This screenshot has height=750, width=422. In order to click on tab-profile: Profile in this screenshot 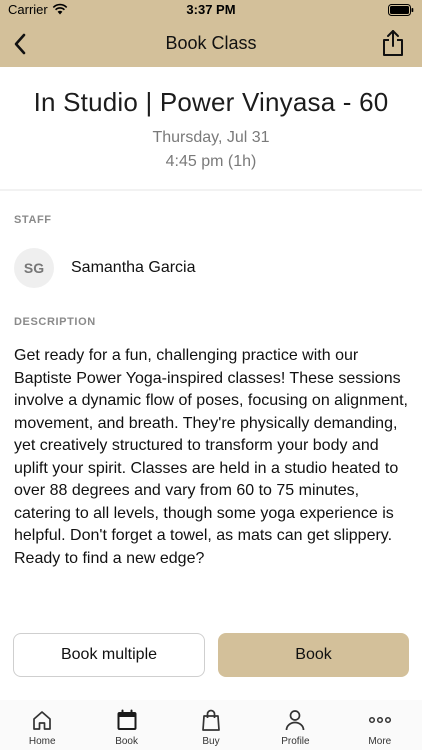, I will do `click(295, 725)`.